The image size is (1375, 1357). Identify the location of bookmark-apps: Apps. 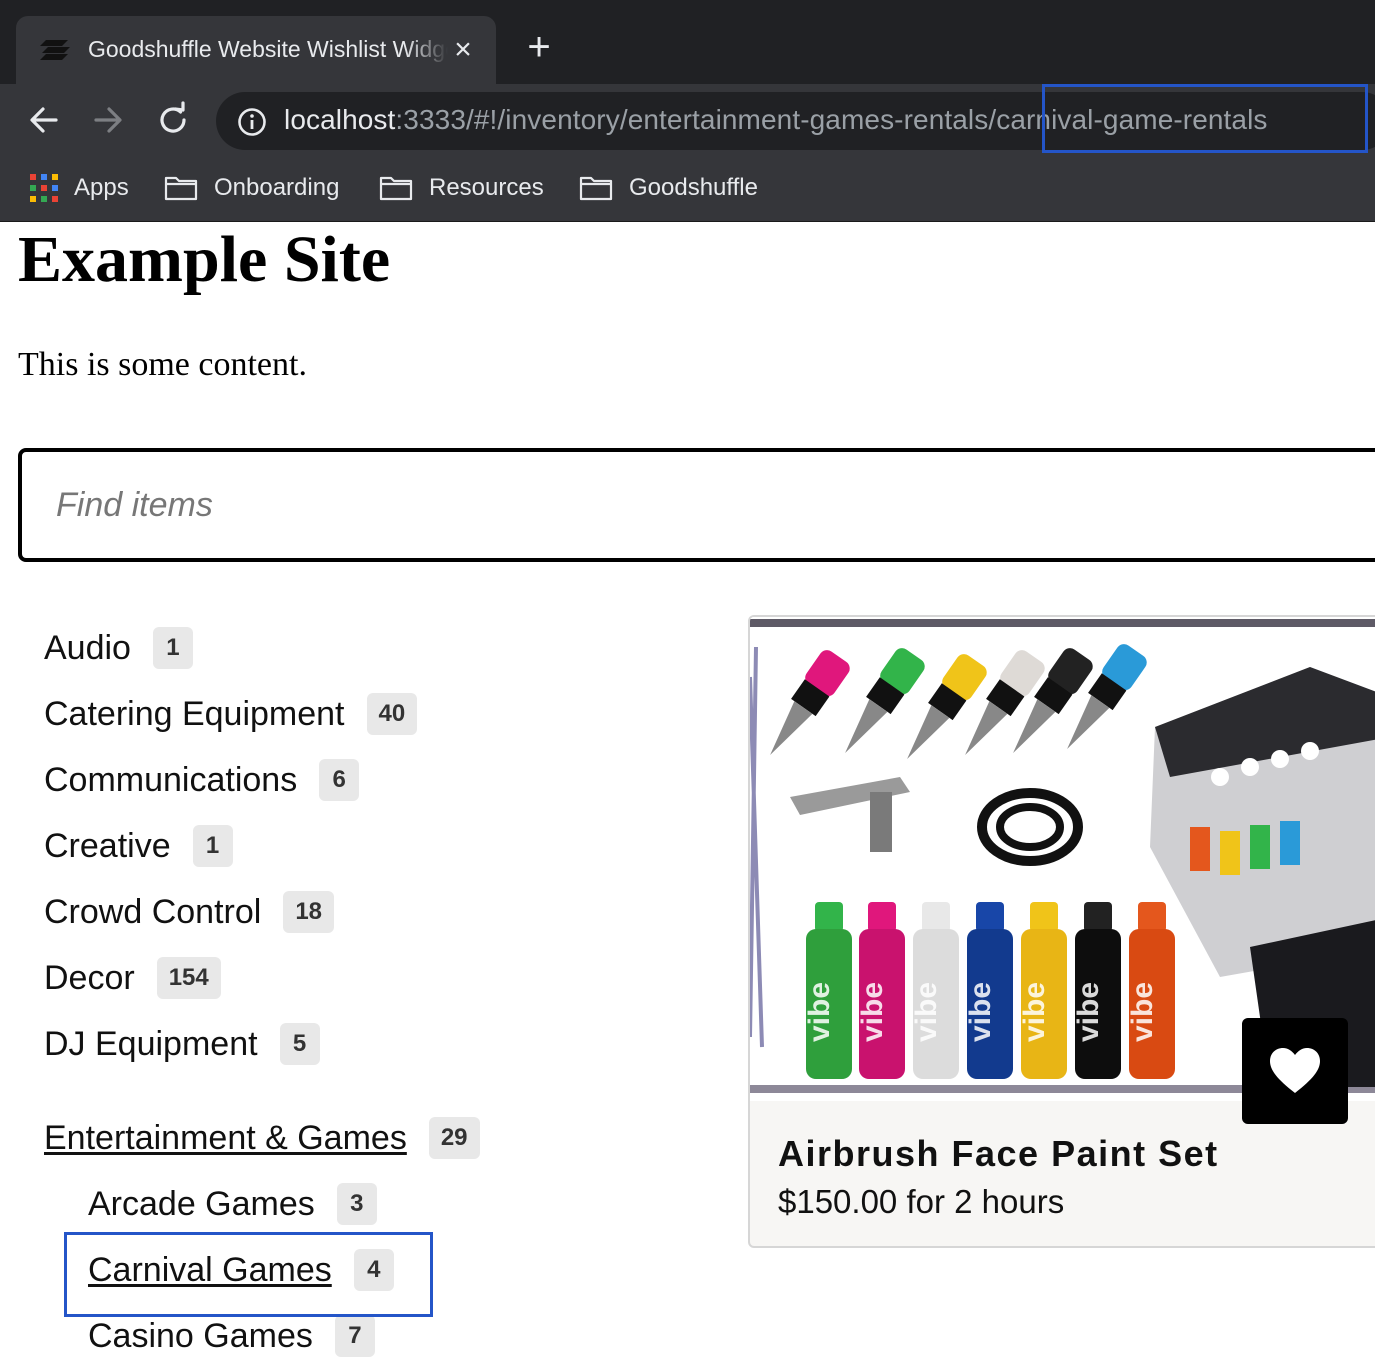
(79, 188).